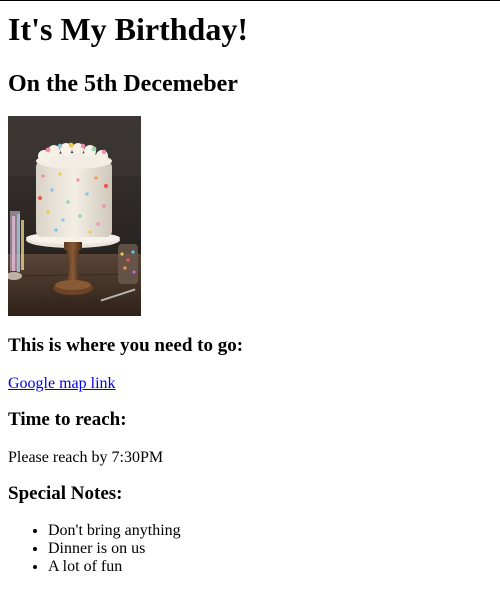  Describe the element at coordinates (67, 419) in the screenshot. I see `time-heading: Time to reach:` at that location.